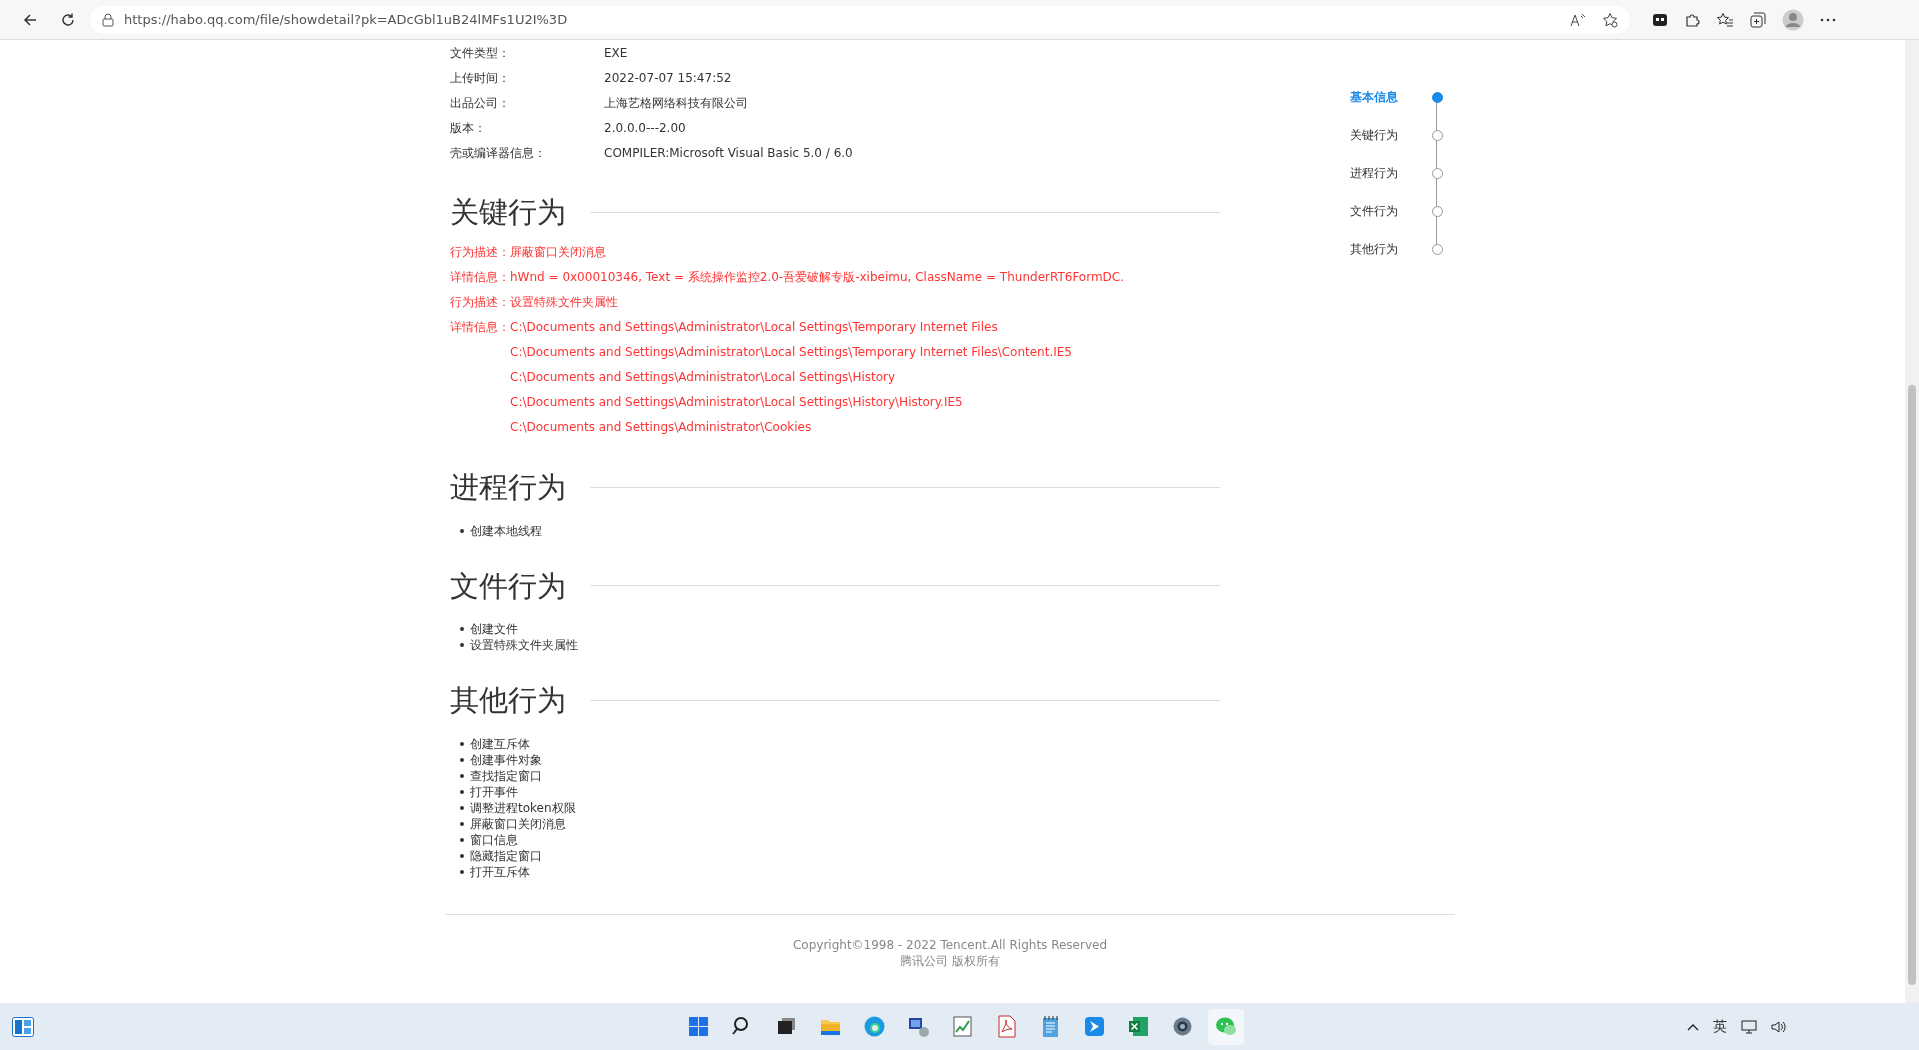  I want to click on field-value: 2022-07-07 15:47:52, so click(668, 78).